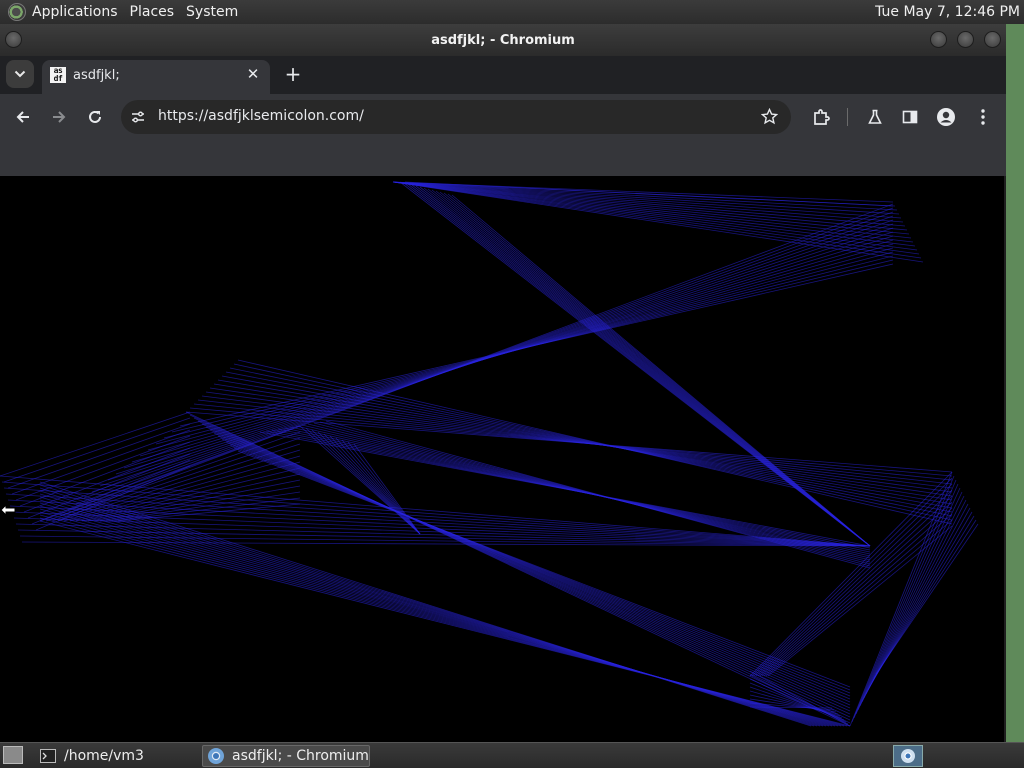  What do you see at coordinates (156, 77) in the screenshot?
I see `tab-active: as df asdfjkl; ✕` at bounding box center [156, 77].